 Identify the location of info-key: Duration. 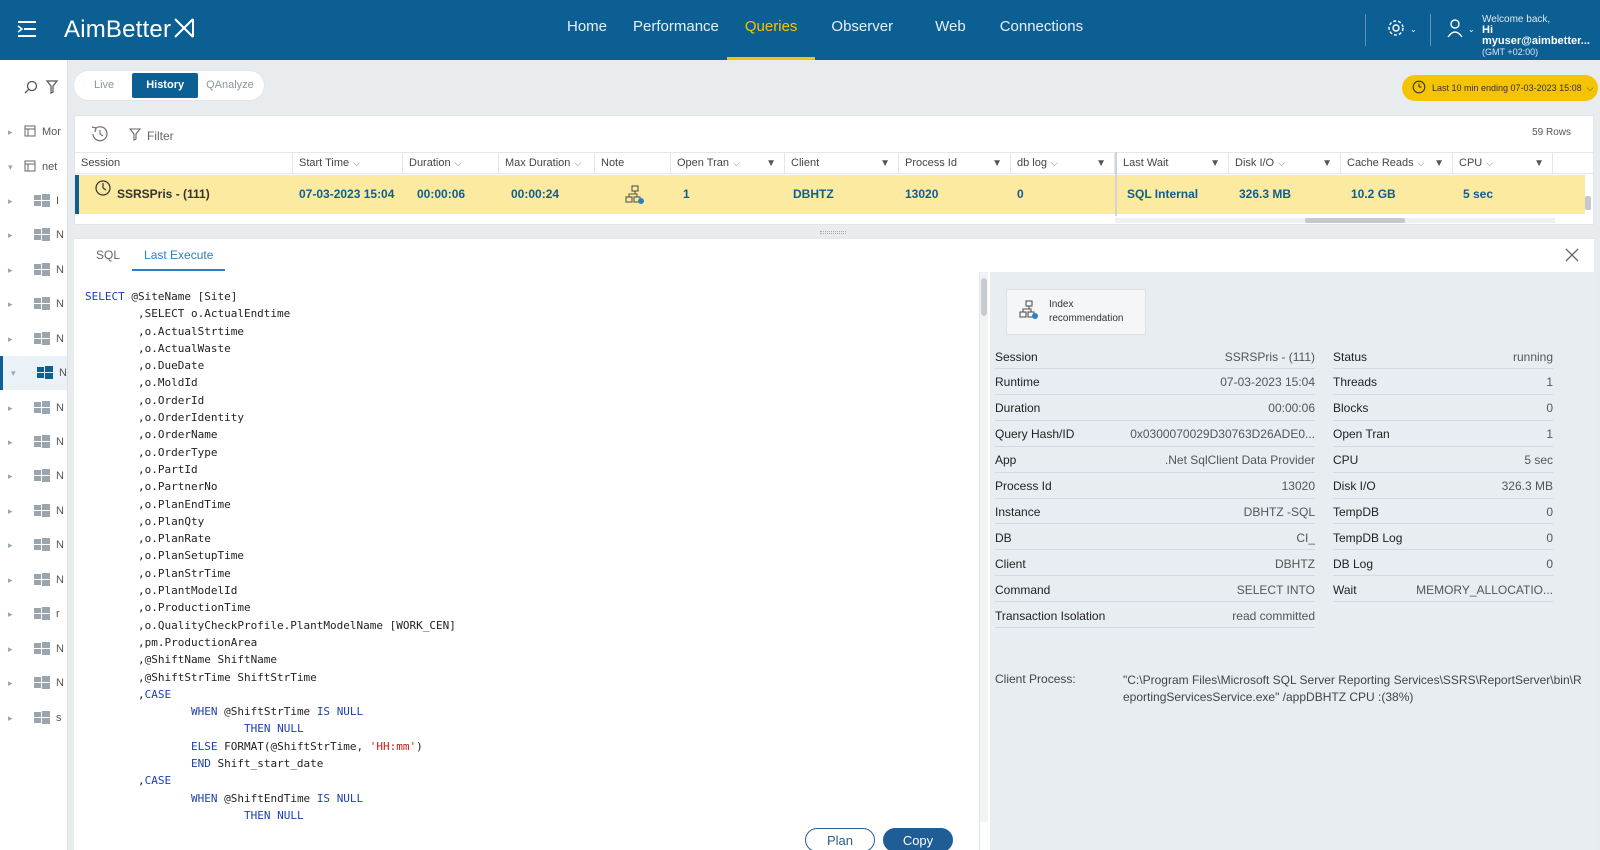
(1018, 408).